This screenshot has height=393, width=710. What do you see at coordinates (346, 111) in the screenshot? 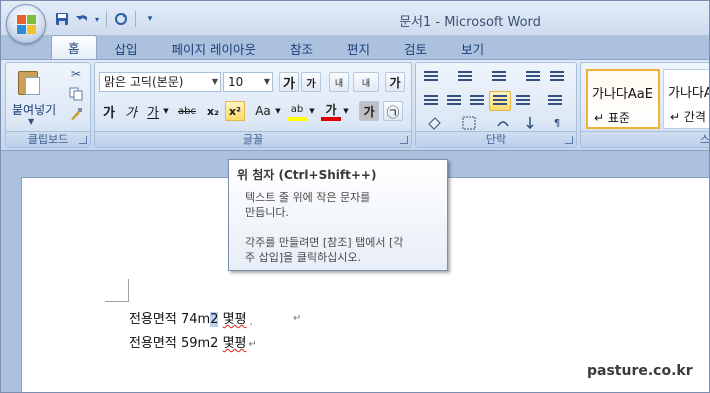
I see `font-color-dropdown-icon: ▼` at bounding box center [346, 111].